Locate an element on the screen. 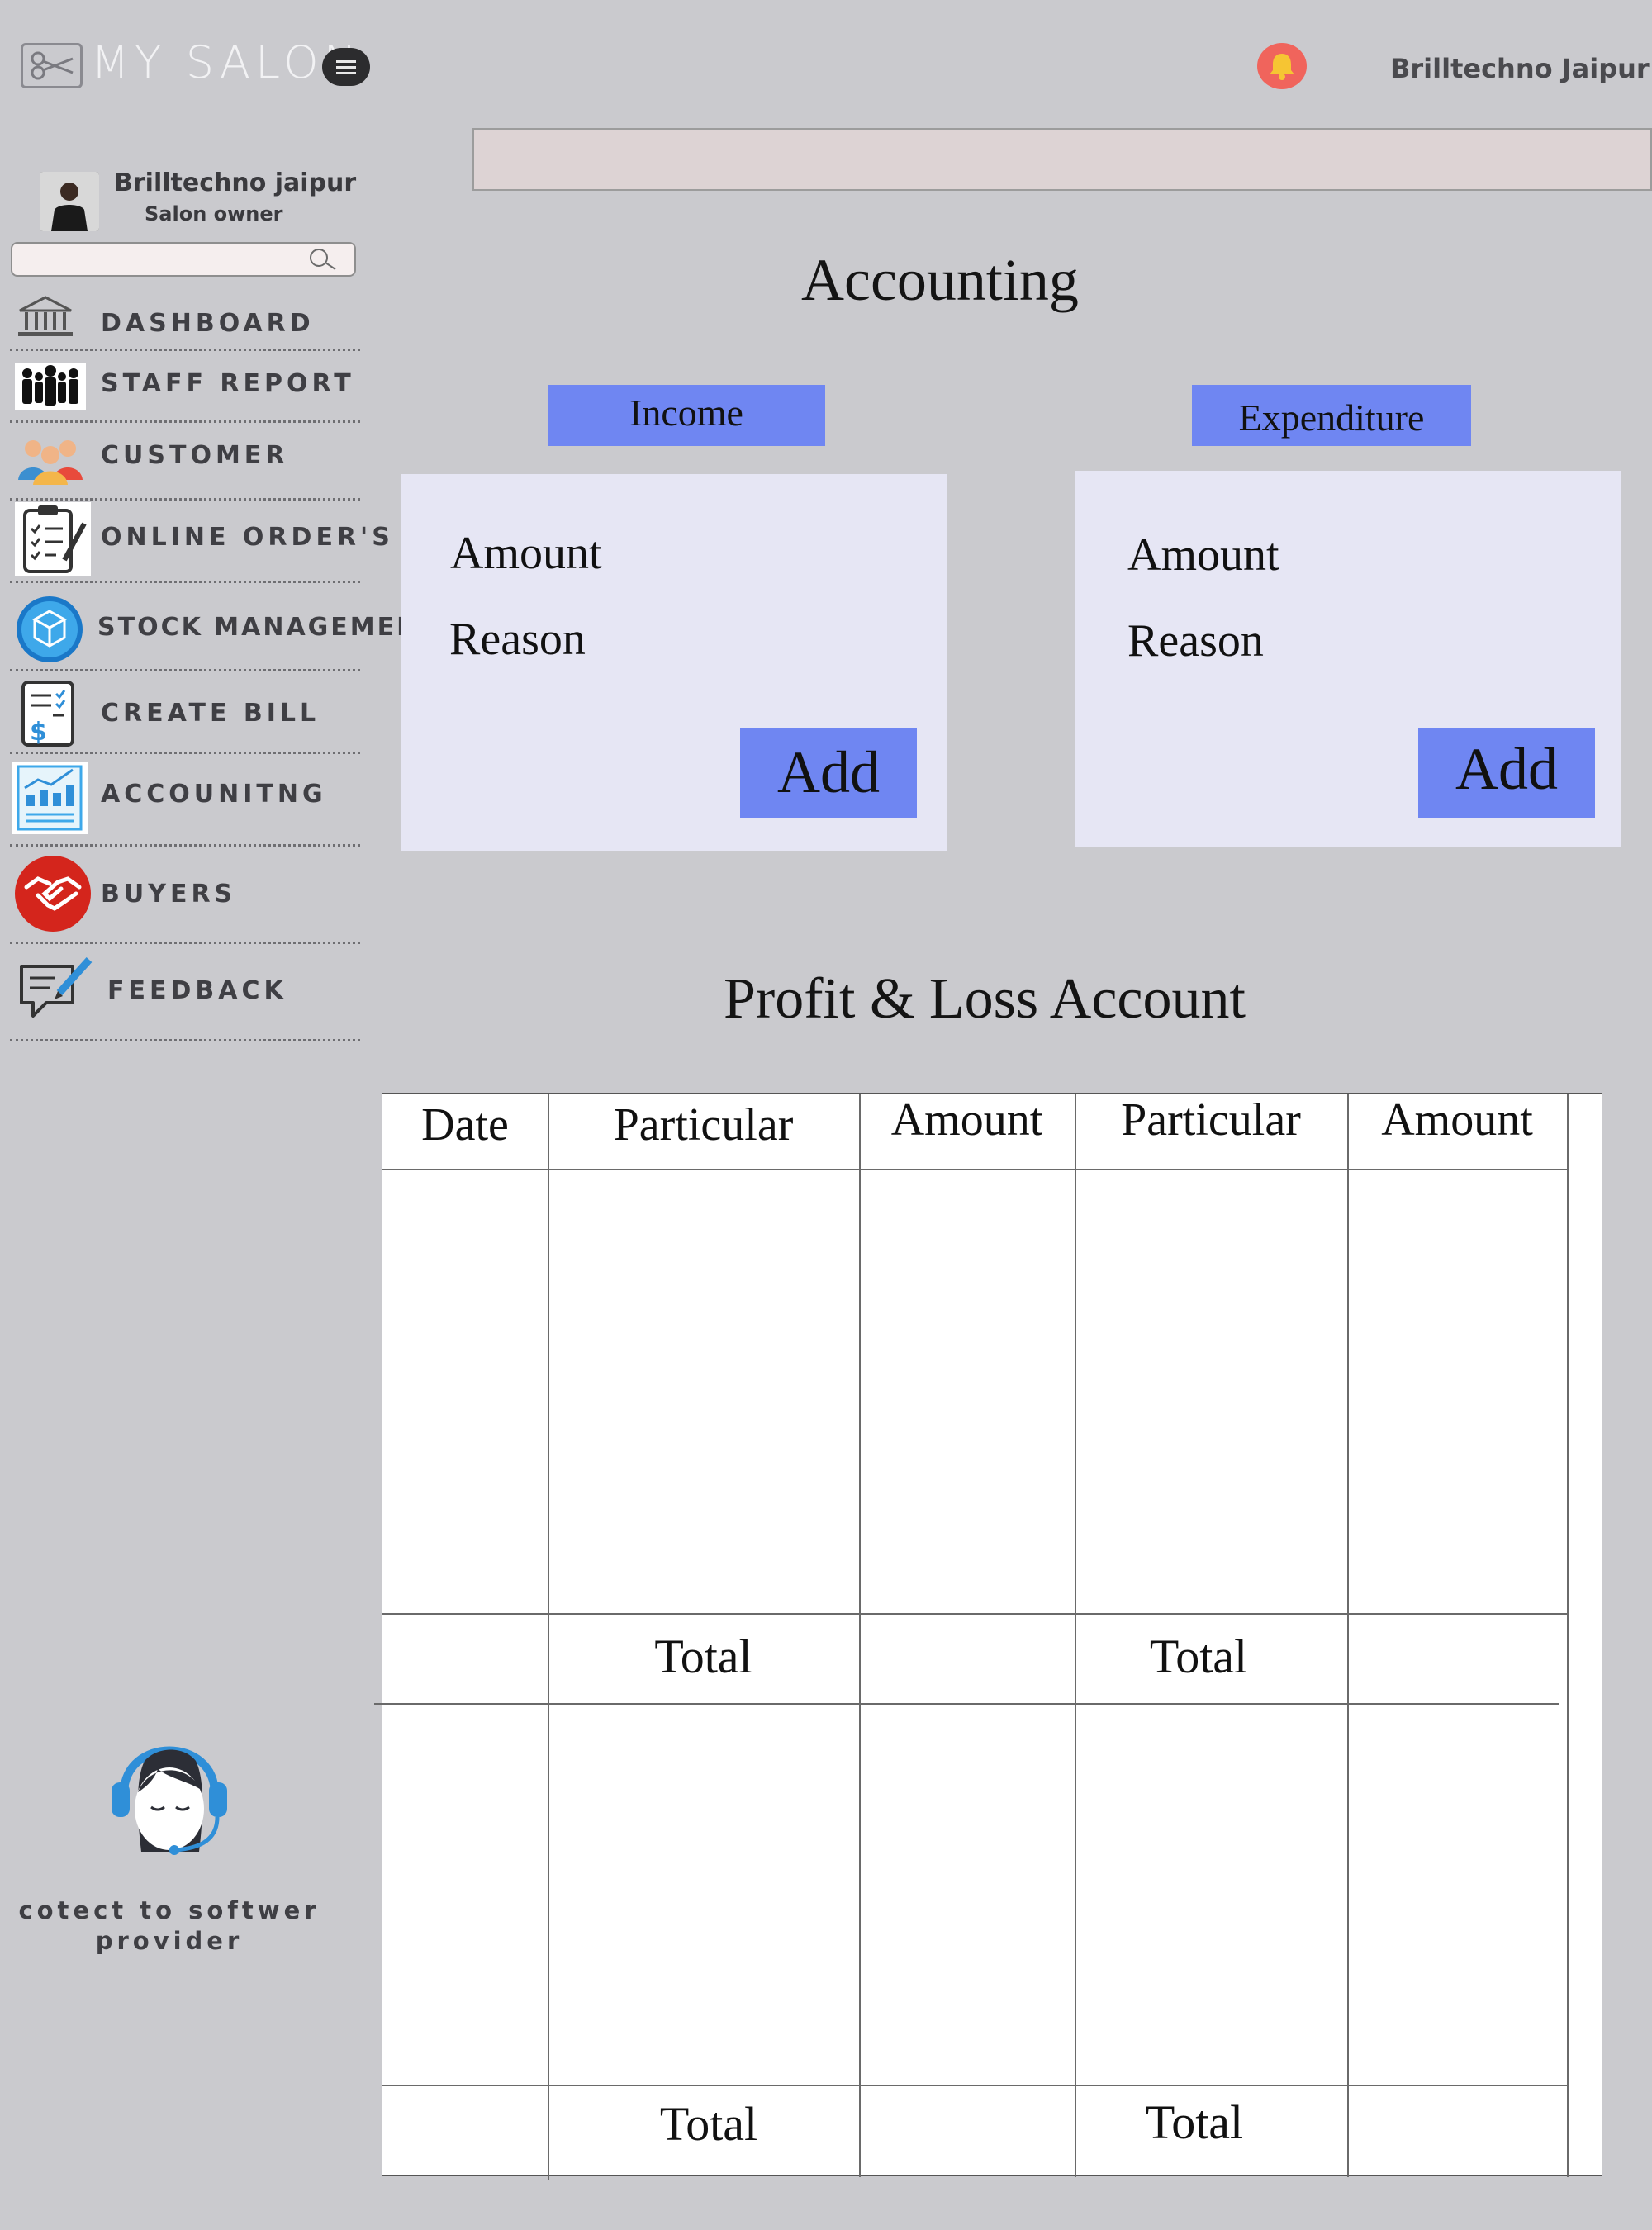 The image size is (1652, 2230). sidebar-item-label: STAFF REPORT is located at coordinates (228, 383).